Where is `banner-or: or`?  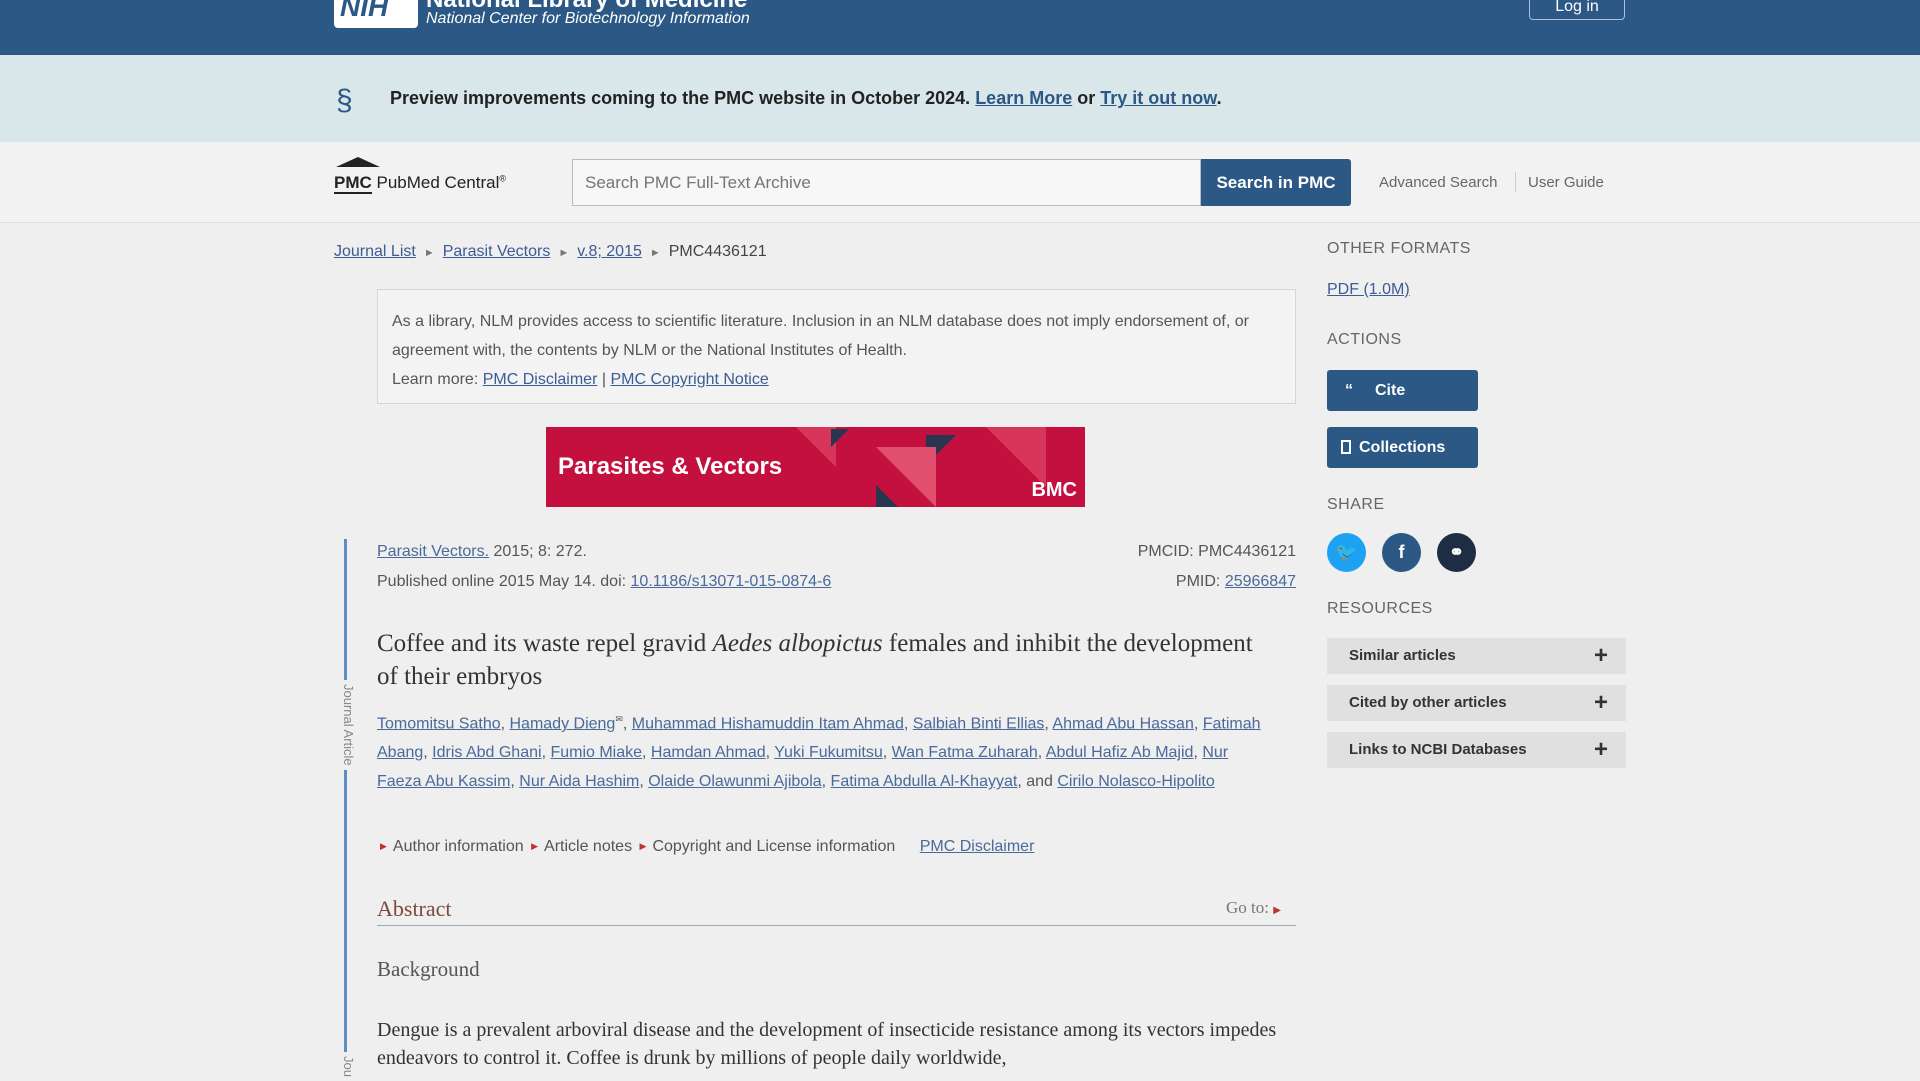 banner-or: or is located at coordinates (1086, 98).